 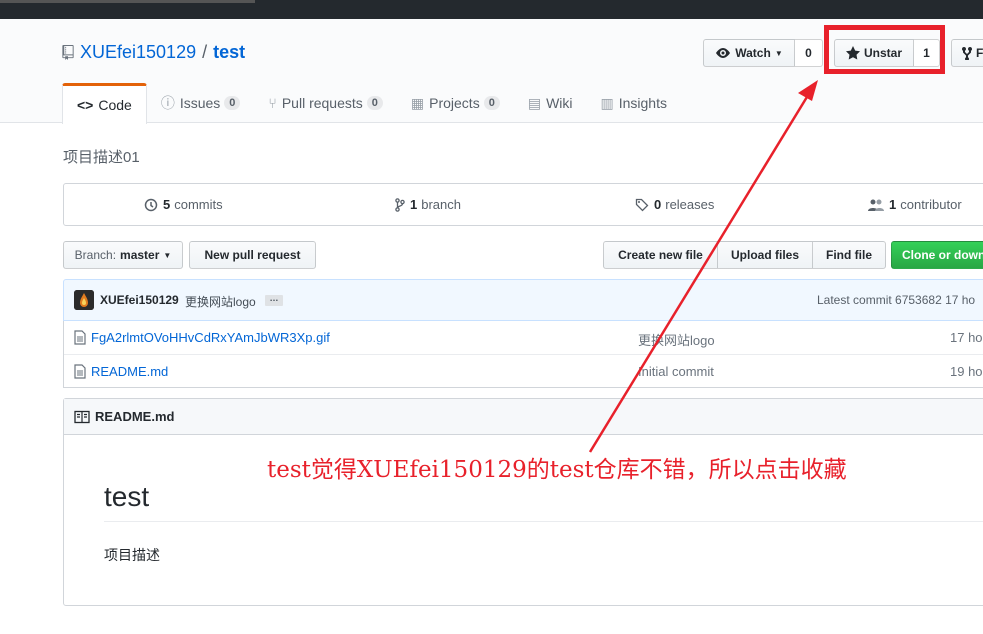 What do you see at coordinates (893, 204) in the screenshot?
I see `contributor-count: 1` at bounding box center [893, 204].